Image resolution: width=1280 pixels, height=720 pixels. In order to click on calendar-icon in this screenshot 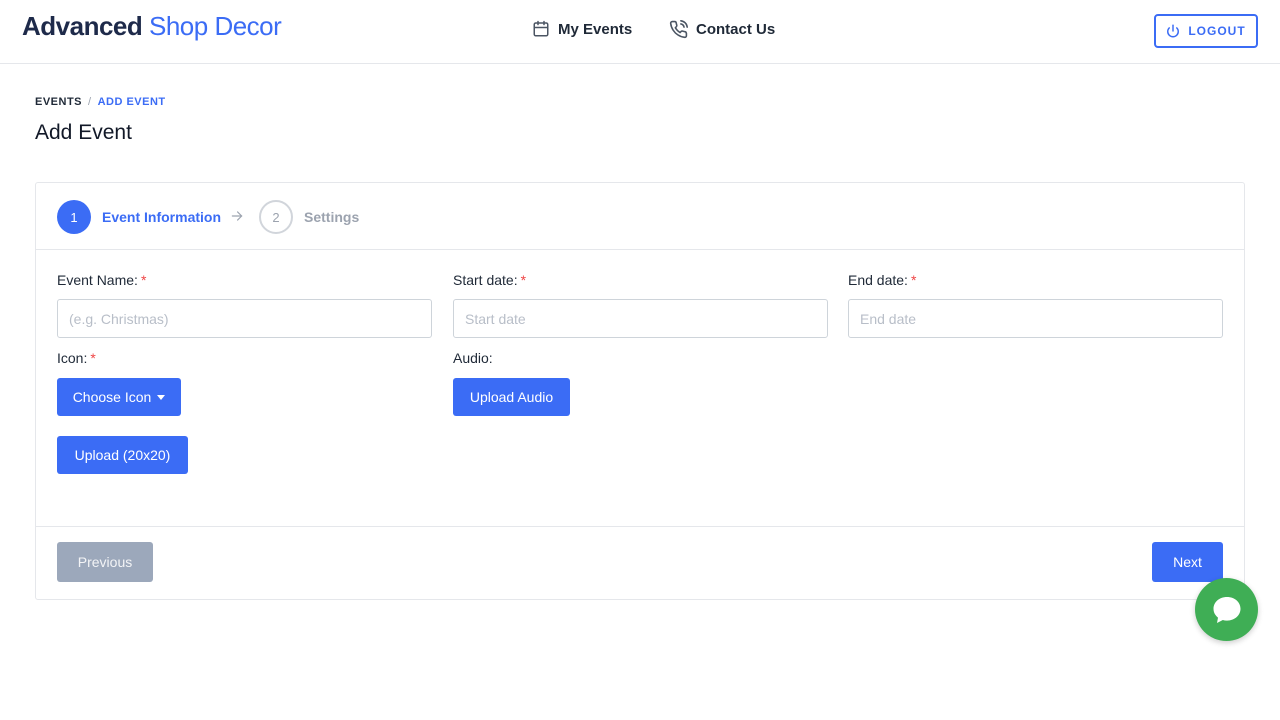, I will do `click(541, 28)`.